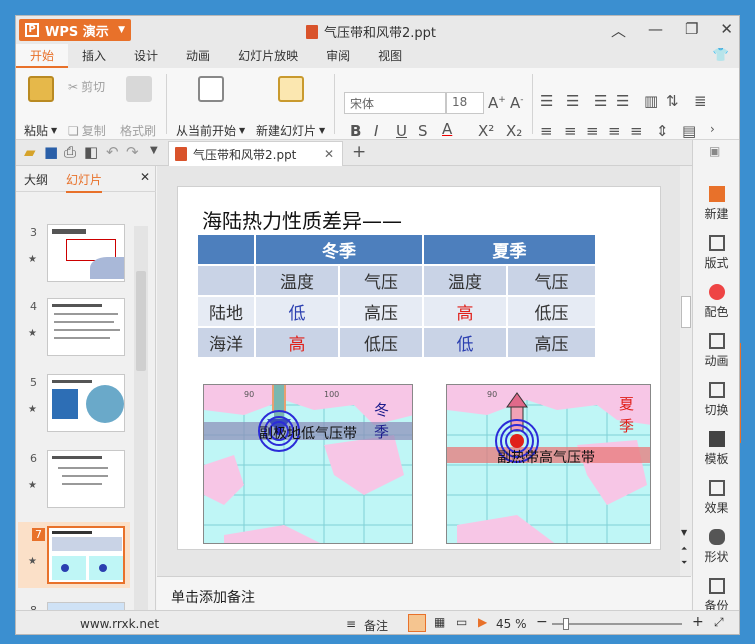 Image resolution: width=755 pixels, height=644 pixels. Describe the element at coordinates (91, 152) in the screenshot. I see `print-preview-icon: ◧` at that location.